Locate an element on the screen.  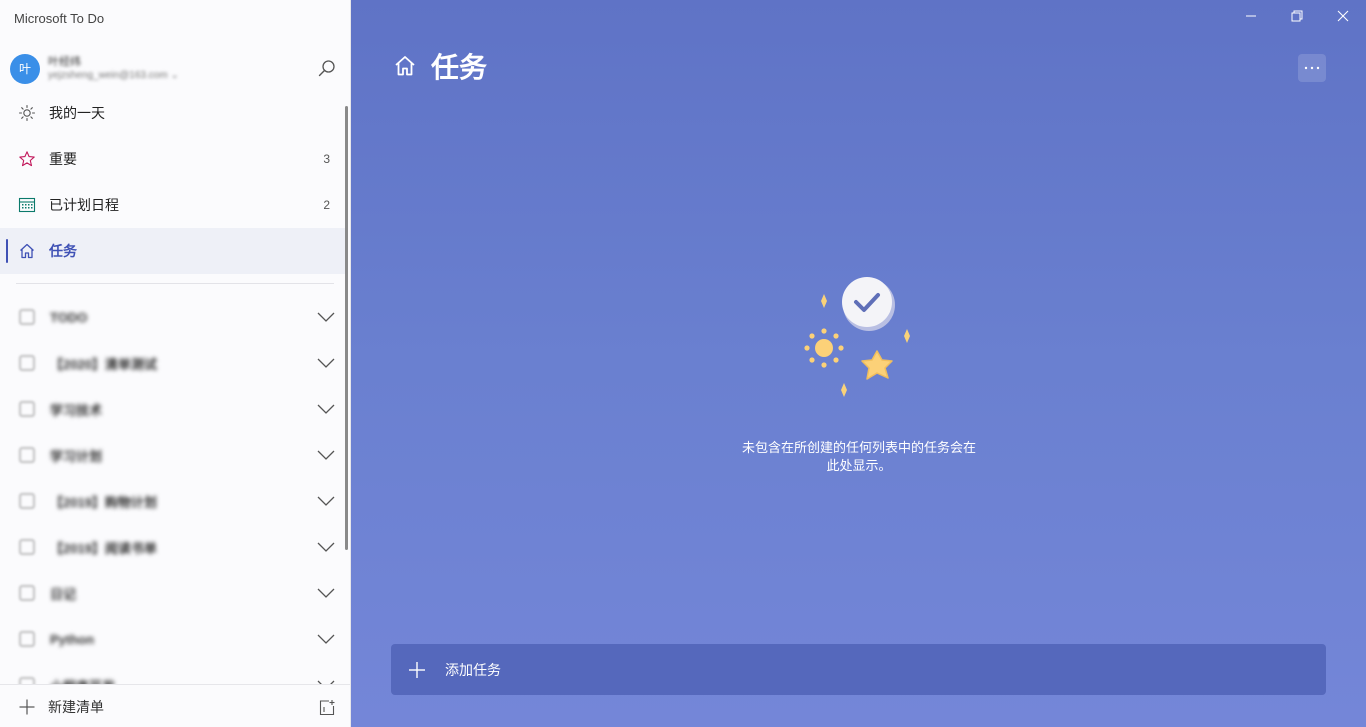
list-item-label: 日记 is located at coordinates (63, 594).